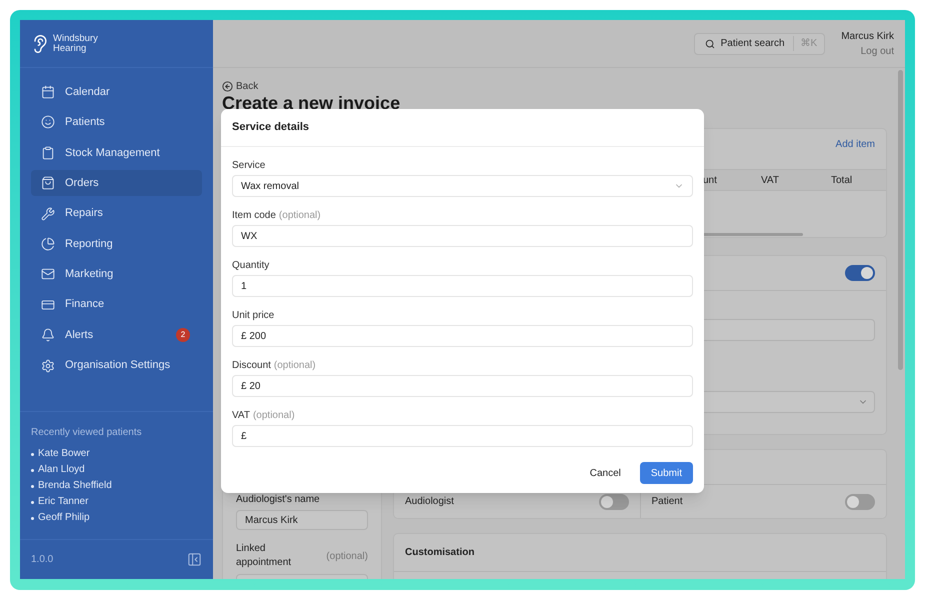 Image resolution: width=925 pixels, height=600 pixels. What do you see at coordinates (462, 386) in the screenshot?
I see `input-field: £ 20` at bounding box center [462, 386].